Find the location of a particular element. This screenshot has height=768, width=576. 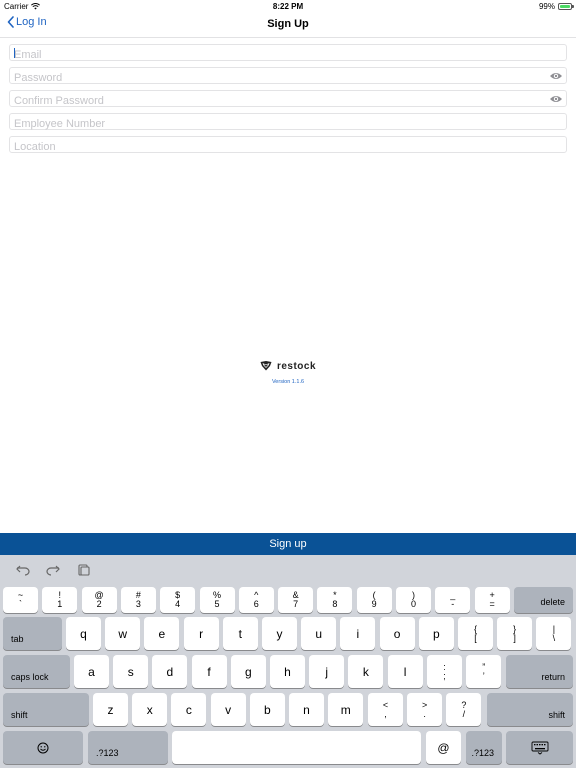

key-e: e is located at coordinates (162, 633).